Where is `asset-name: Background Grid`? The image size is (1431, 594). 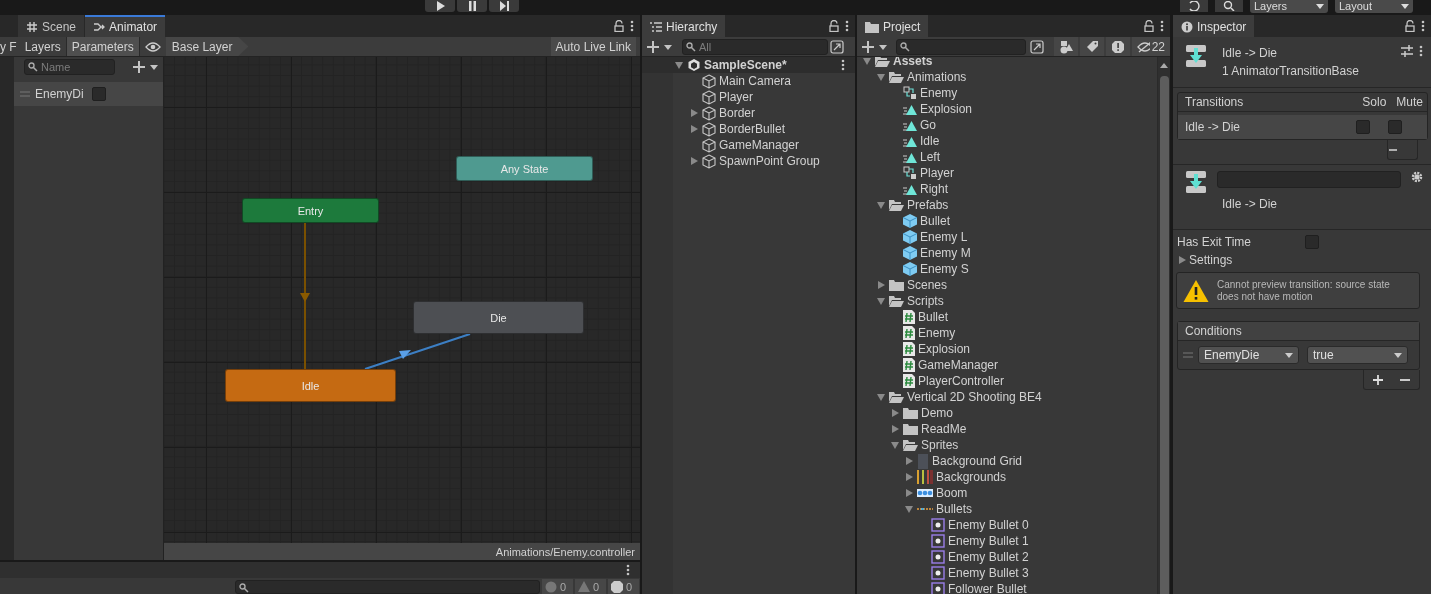 asset-name: Background Grid is located at coordinates (977, 461).